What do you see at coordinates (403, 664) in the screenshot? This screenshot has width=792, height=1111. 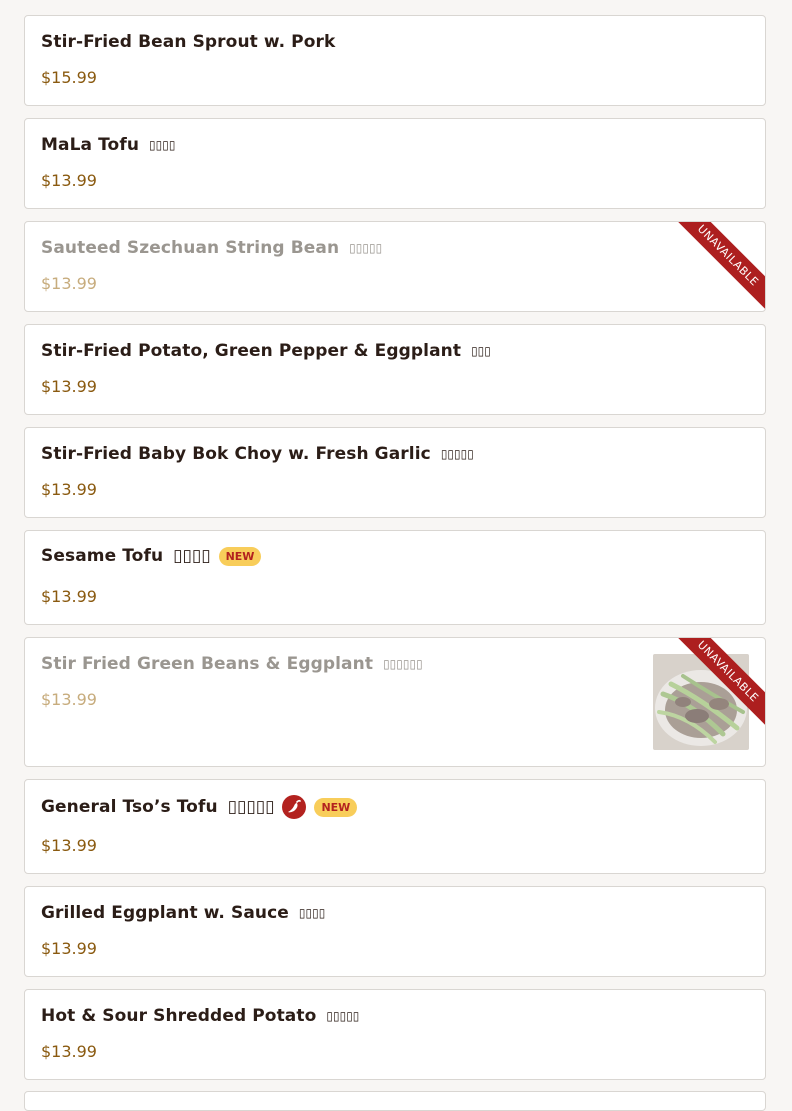 I see `menu-item-chinese-name: ▯▯▯▯▯▯` at bounding box center [403, 664].